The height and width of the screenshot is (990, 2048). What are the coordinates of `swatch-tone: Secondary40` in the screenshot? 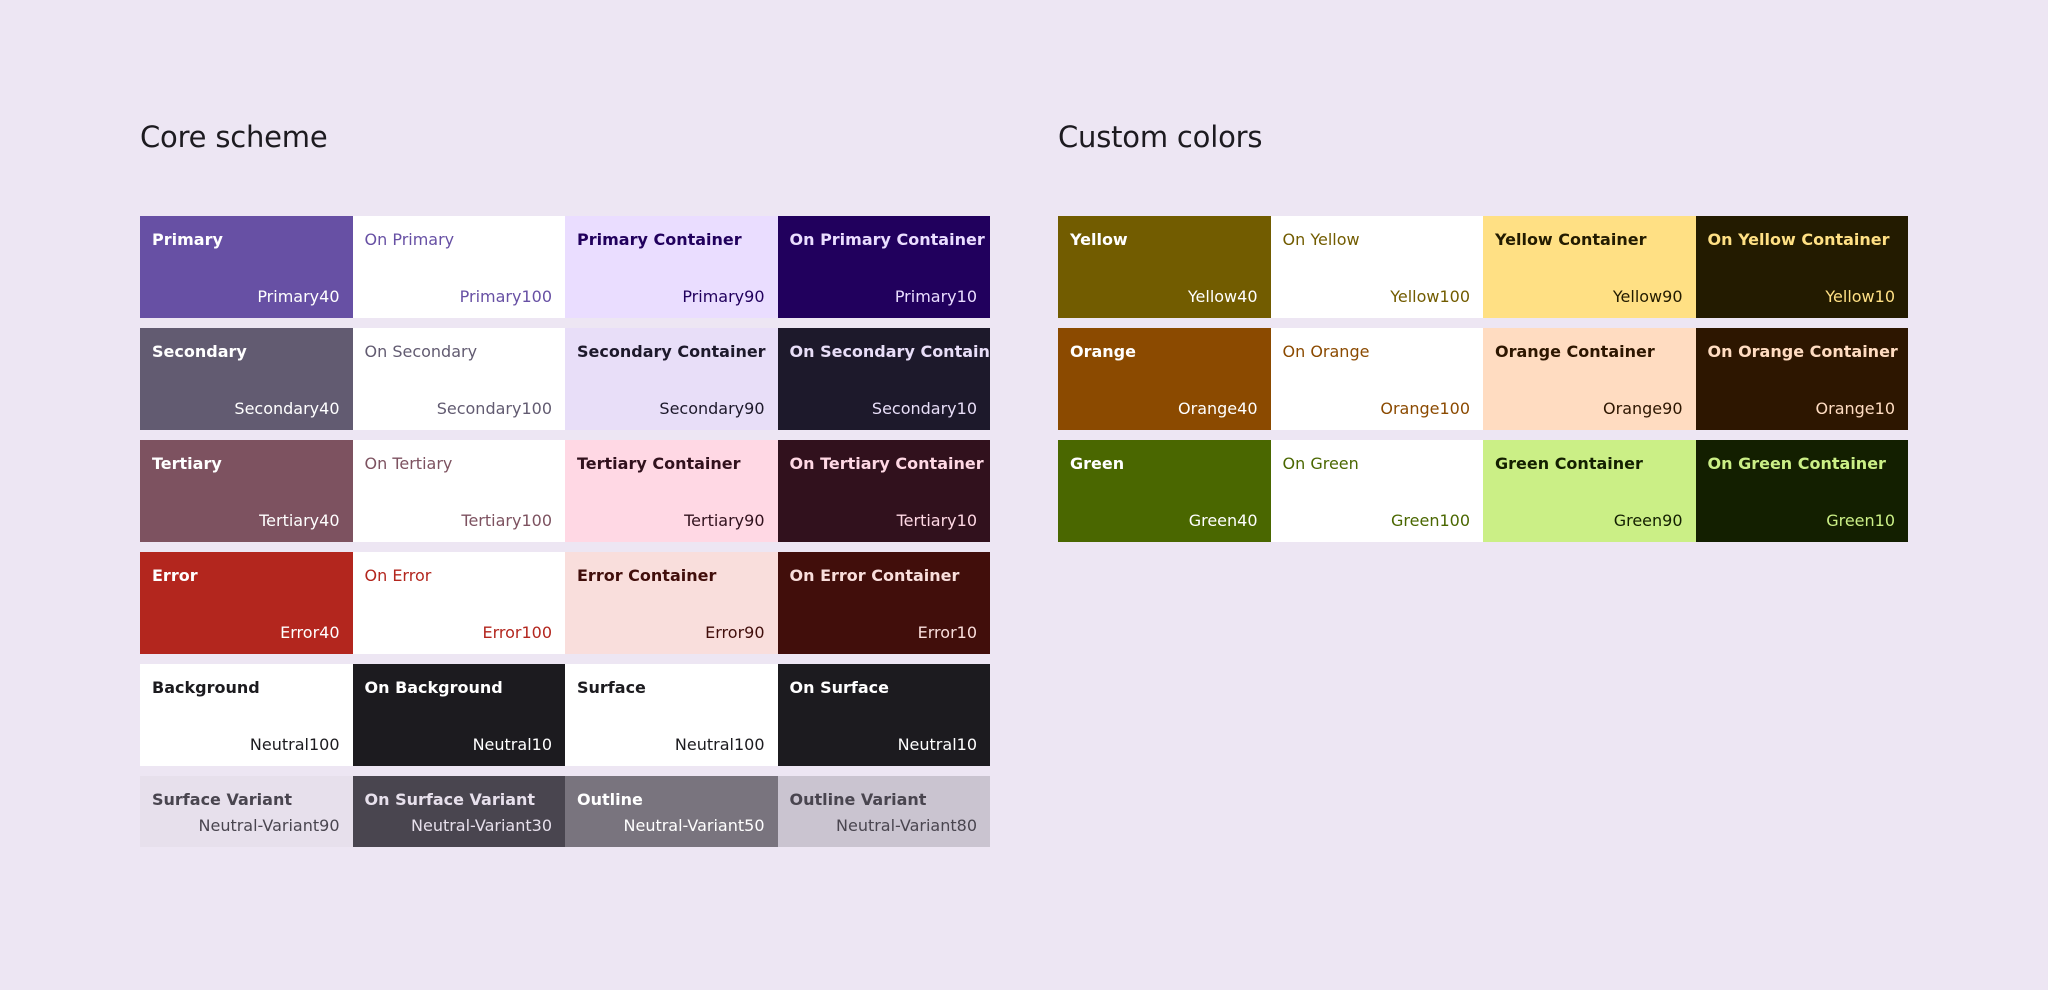 It's located at (287, 408).